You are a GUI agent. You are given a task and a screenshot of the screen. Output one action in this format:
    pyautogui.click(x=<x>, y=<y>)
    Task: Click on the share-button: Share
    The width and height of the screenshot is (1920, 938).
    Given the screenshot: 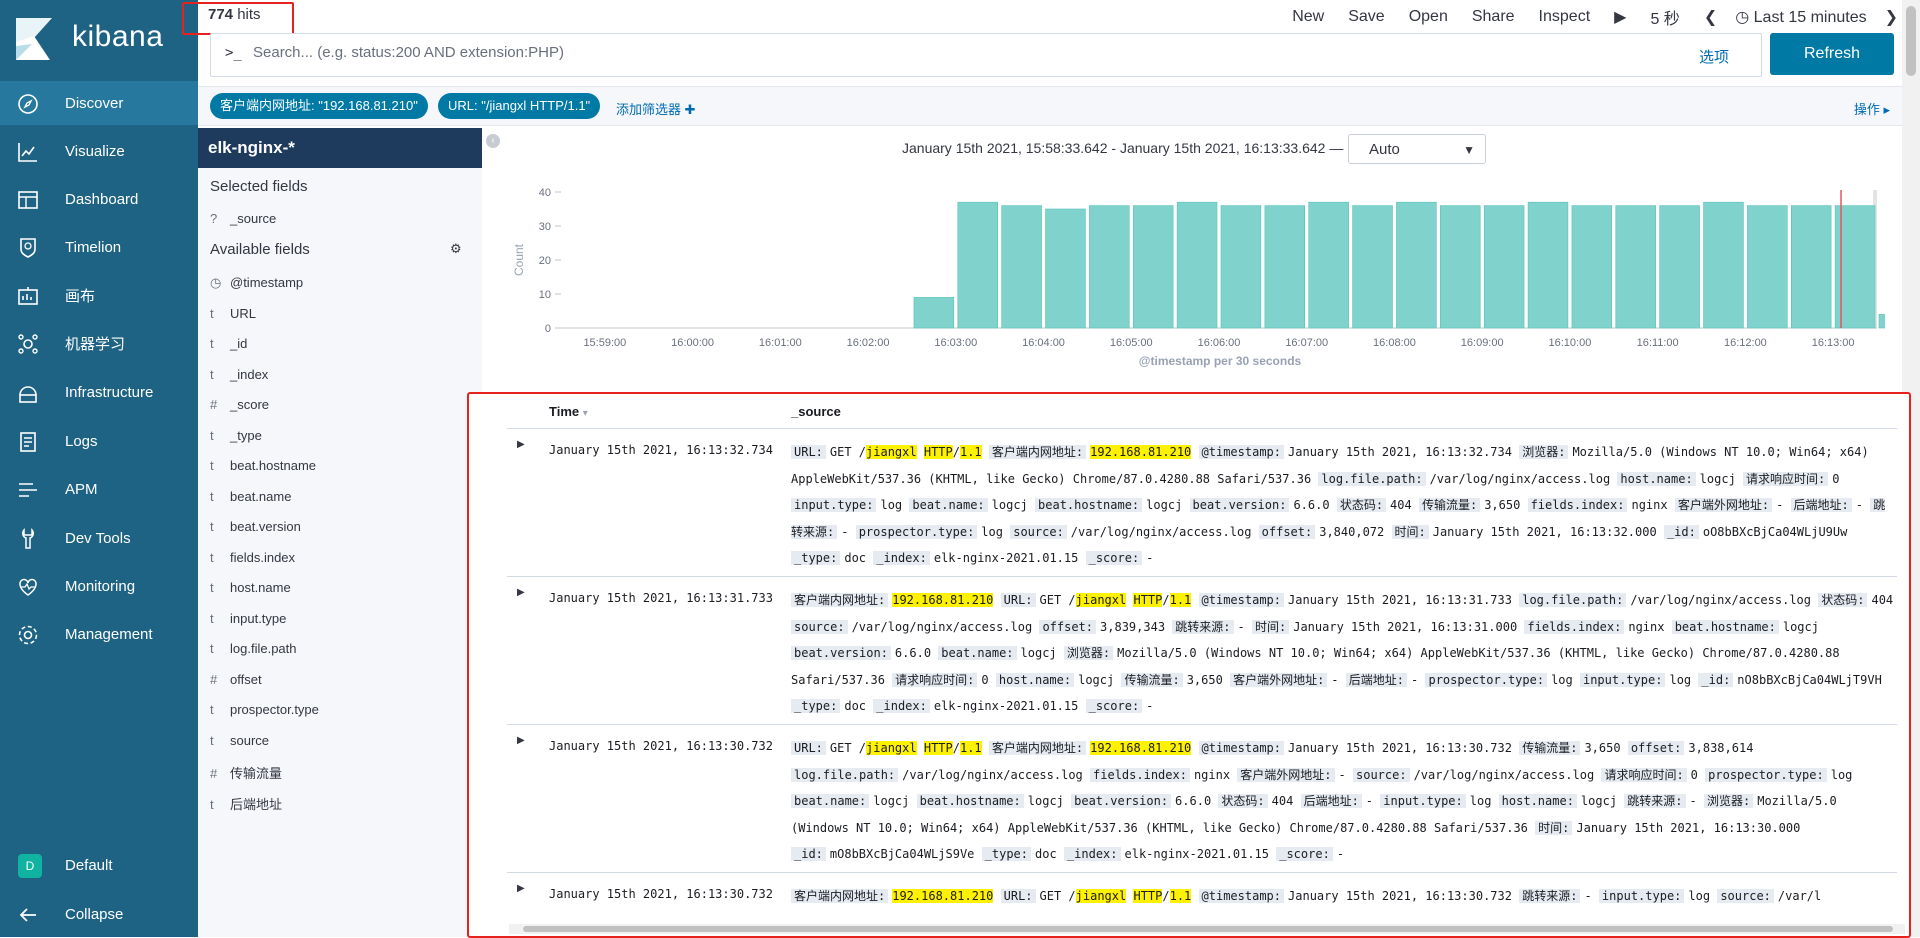 What is the action you would take?
    pyautogui.click(x=1493, y=17)
    